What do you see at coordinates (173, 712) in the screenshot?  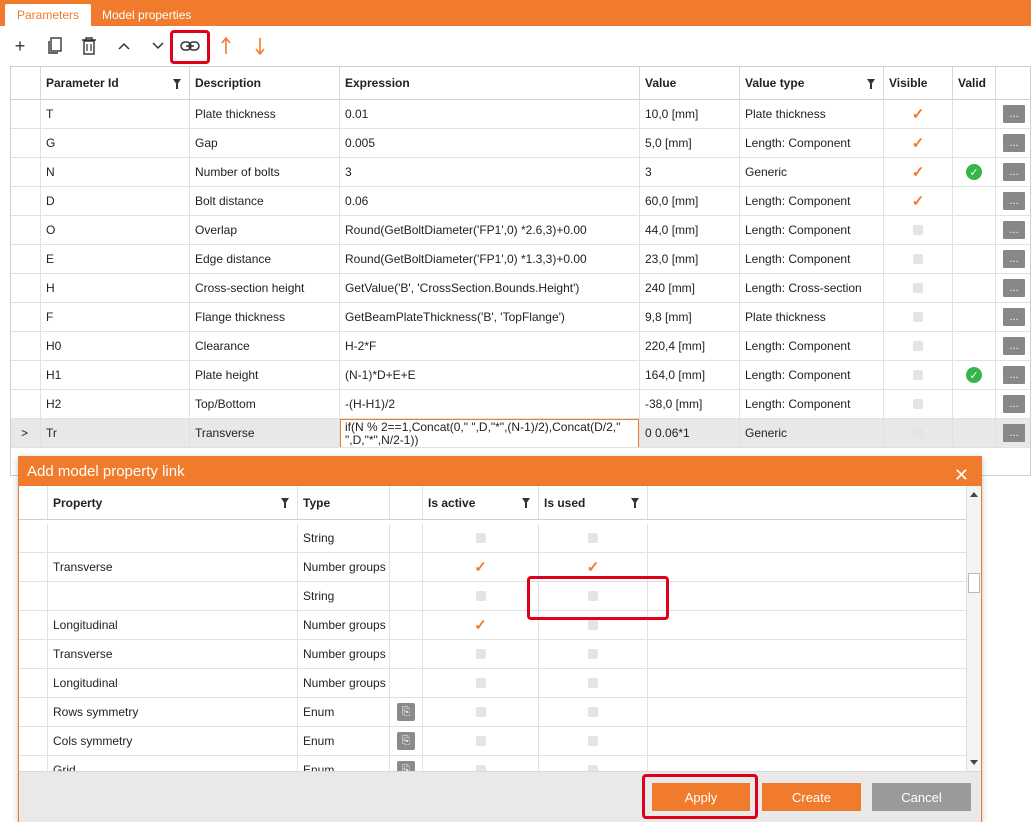 I see `property-cell: Rows symmetry` at bounding box center [173, 712].